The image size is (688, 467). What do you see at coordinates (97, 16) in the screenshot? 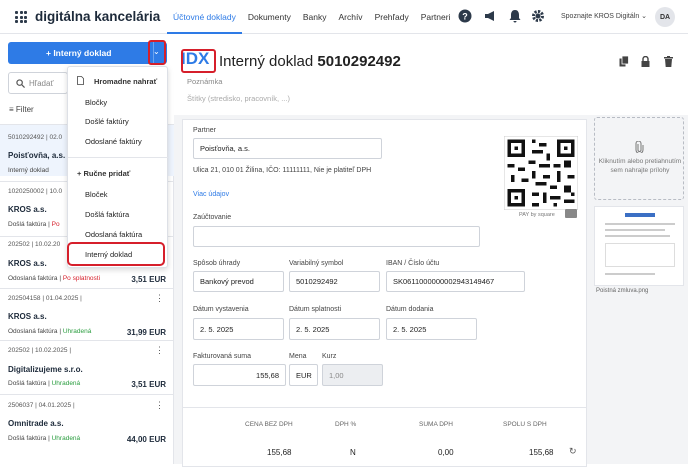
I see `brand-logo: digitálna kancelária` at bounding box center [97, 16].